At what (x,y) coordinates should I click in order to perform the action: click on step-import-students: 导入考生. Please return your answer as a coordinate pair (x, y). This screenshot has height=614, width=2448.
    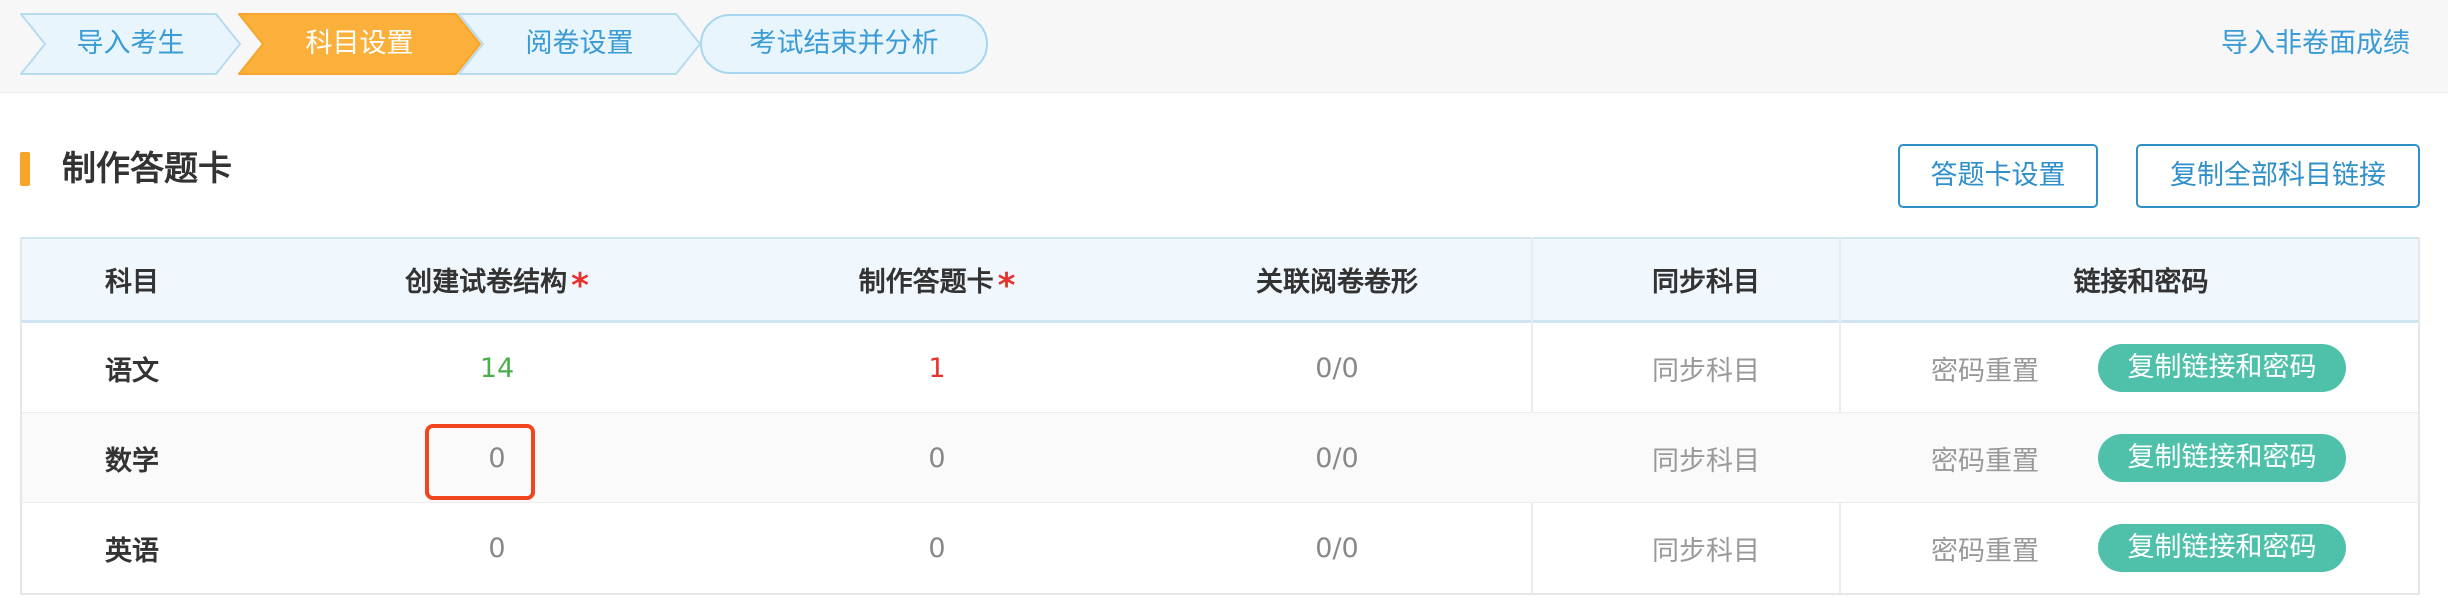
    Looking at the image, I should click on (131, 44).